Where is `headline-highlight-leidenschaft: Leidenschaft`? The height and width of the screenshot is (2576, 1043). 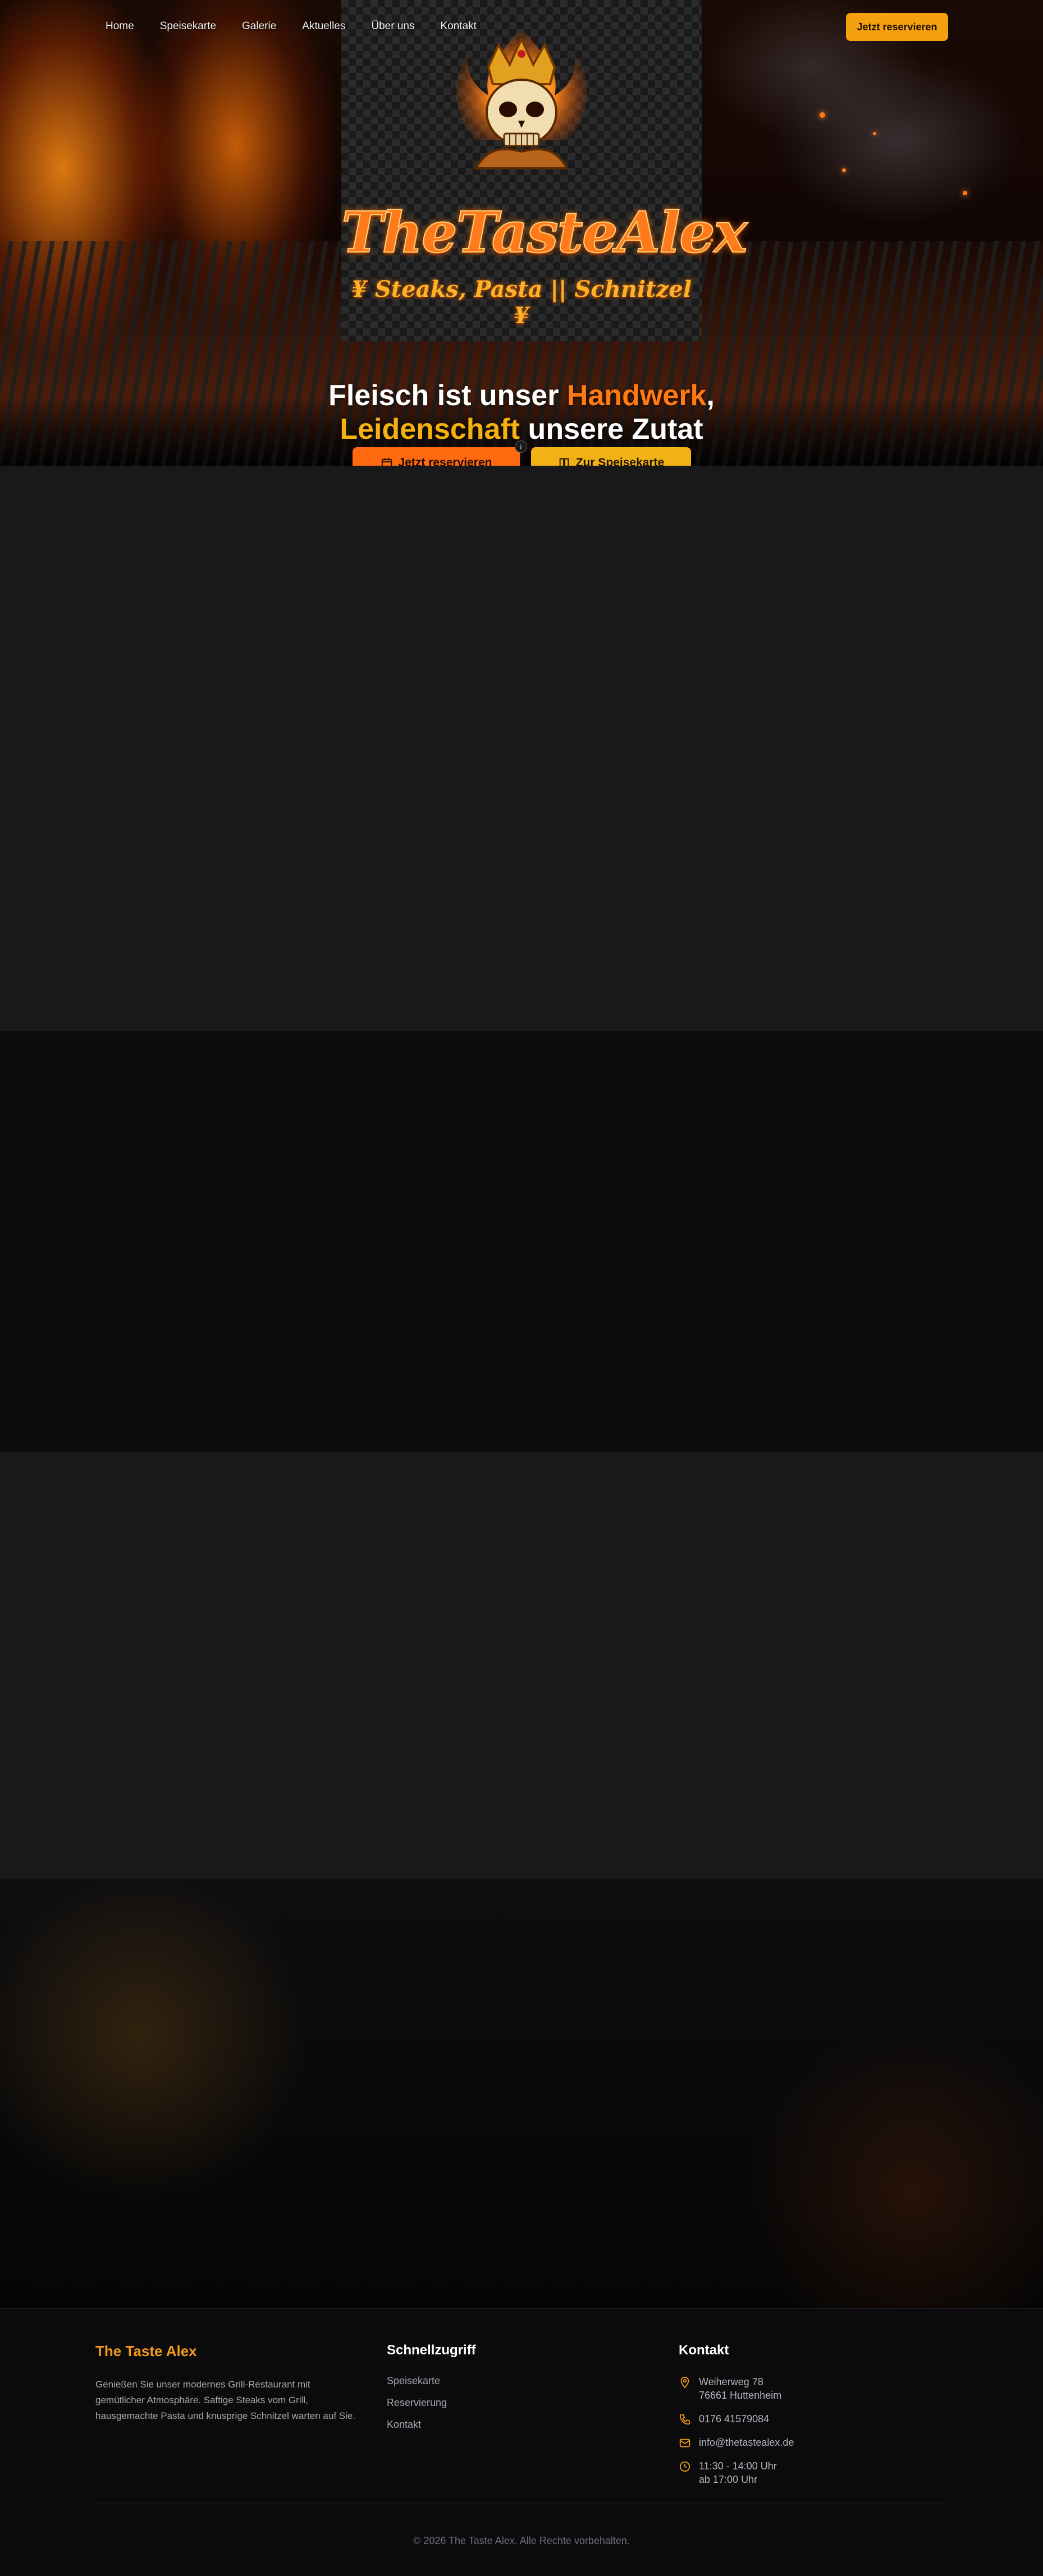 headline-highlight-leidenschaft: Leidenschaft is located at coordinates (430, 429).